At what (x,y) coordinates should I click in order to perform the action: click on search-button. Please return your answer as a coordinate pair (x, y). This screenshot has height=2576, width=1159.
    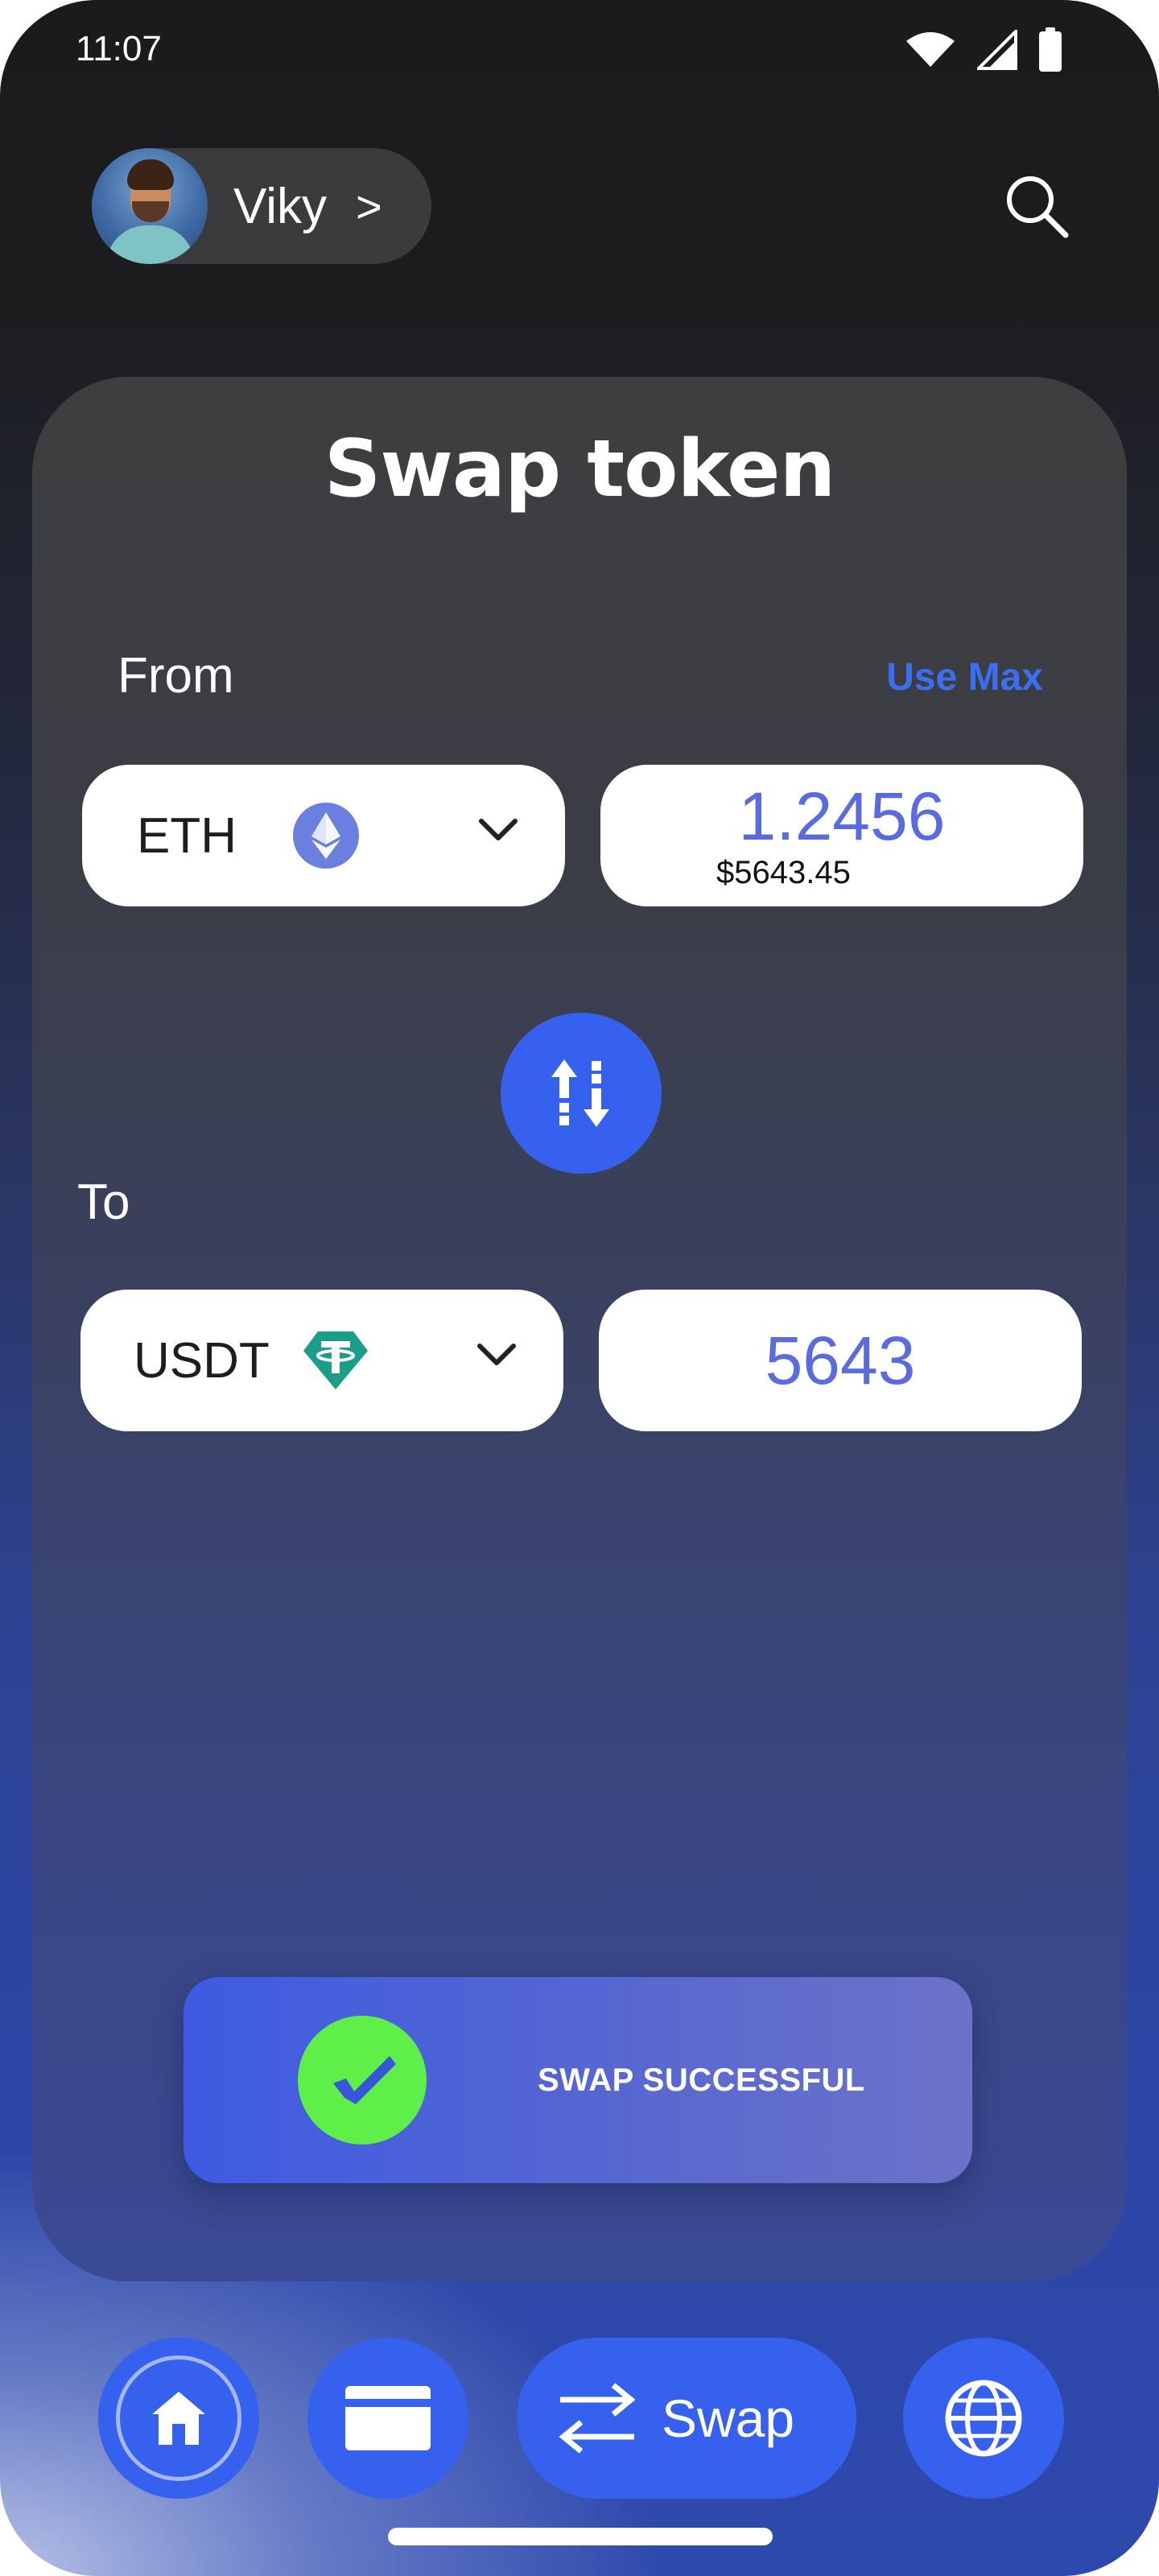
    Looking at the image, I should click on (1037, 206).